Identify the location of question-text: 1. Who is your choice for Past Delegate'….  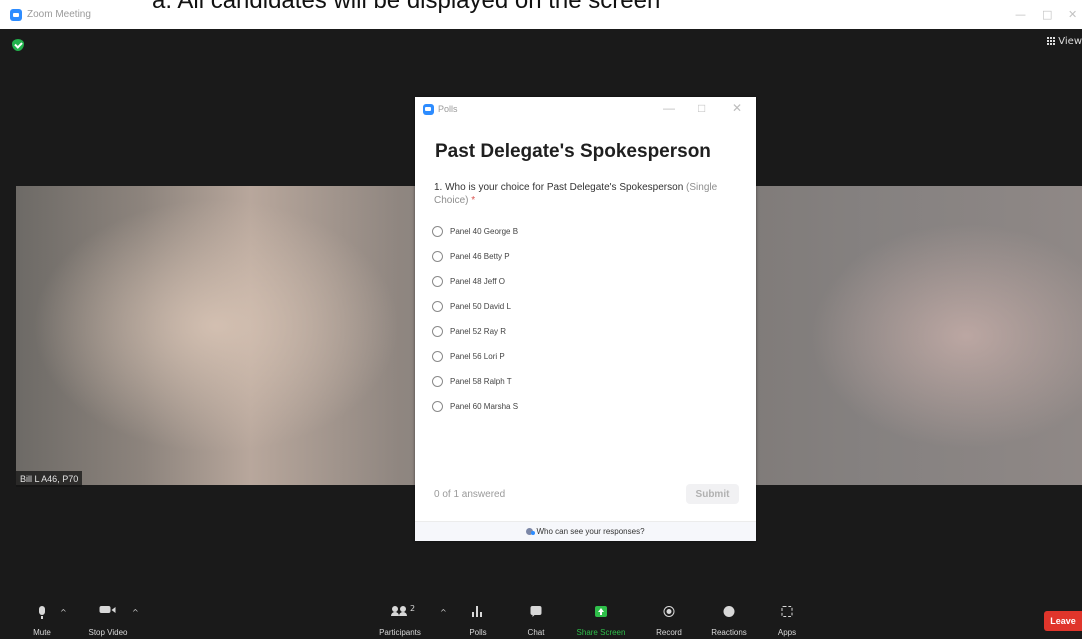
(559, 187).